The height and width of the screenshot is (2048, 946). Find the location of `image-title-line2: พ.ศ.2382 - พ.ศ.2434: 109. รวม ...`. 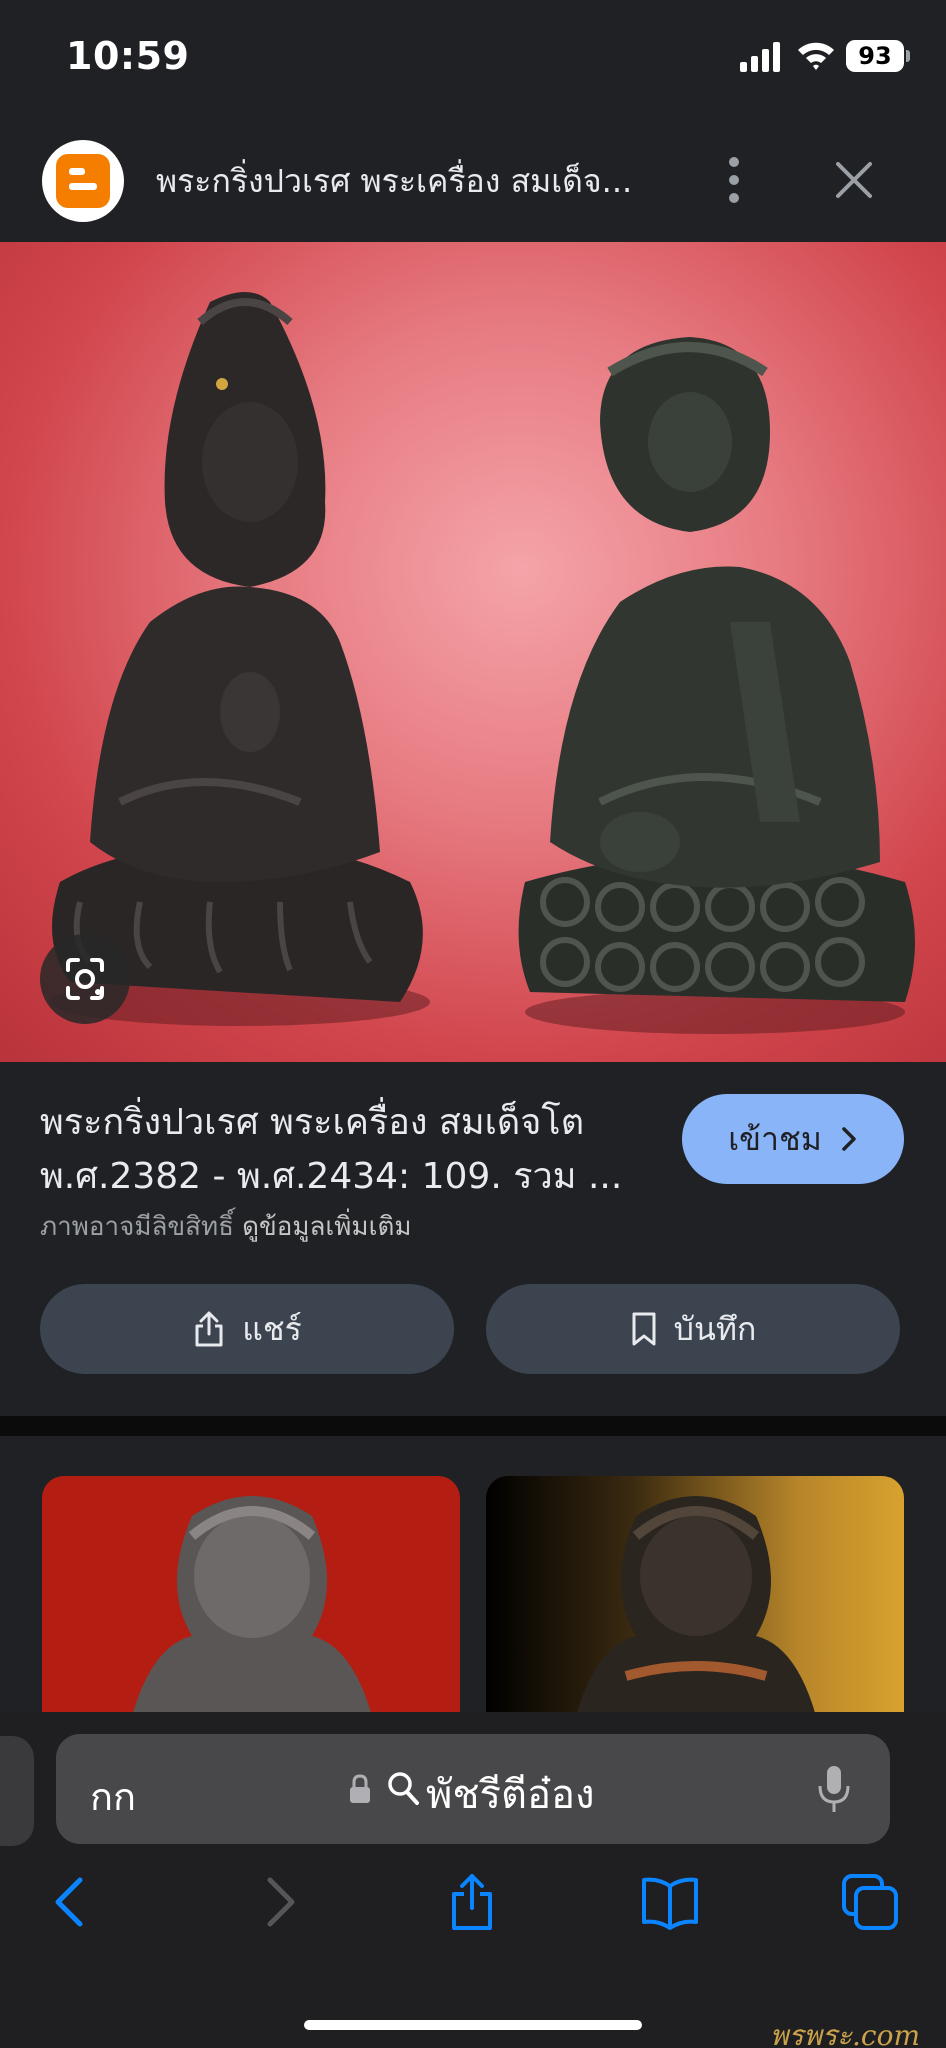

image-title-line2: พ.ศ.2382 - พ.ศ.2434: 109. รวม ... is located at coordinates (331, 1176).